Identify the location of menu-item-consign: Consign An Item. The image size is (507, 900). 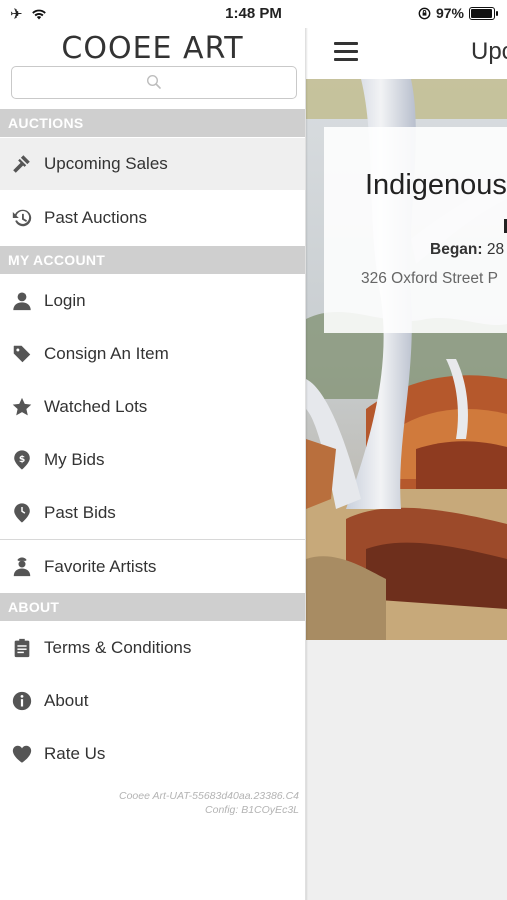
(152, 354).